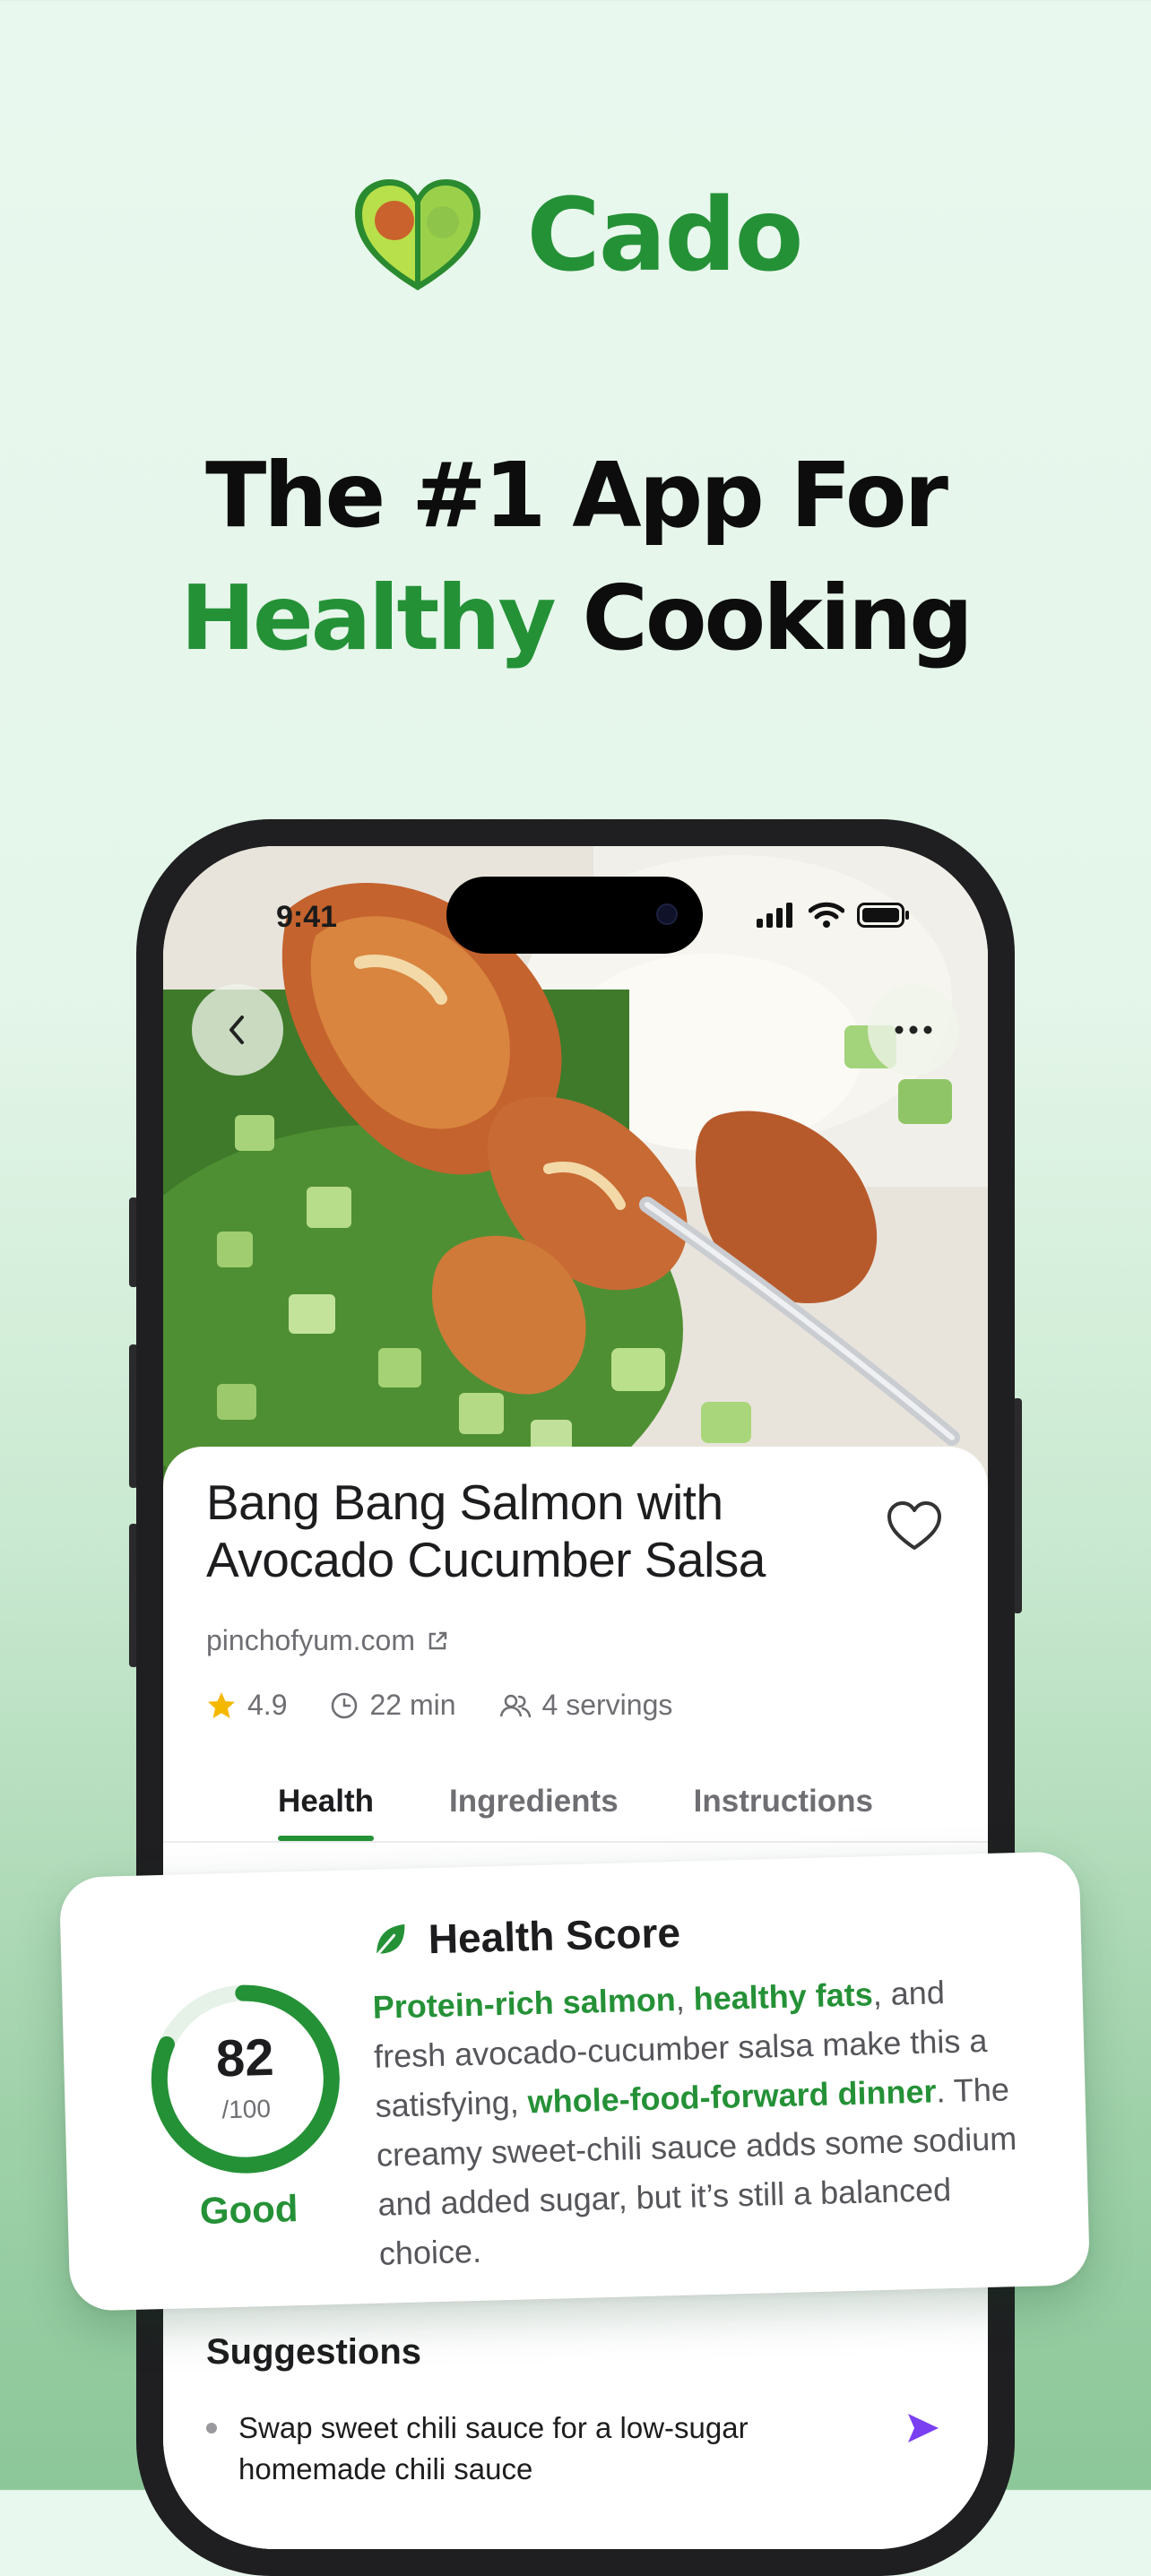 This screenshot has width=1151, height=2576. I want to click on dynamic-island, so click(574, 915).